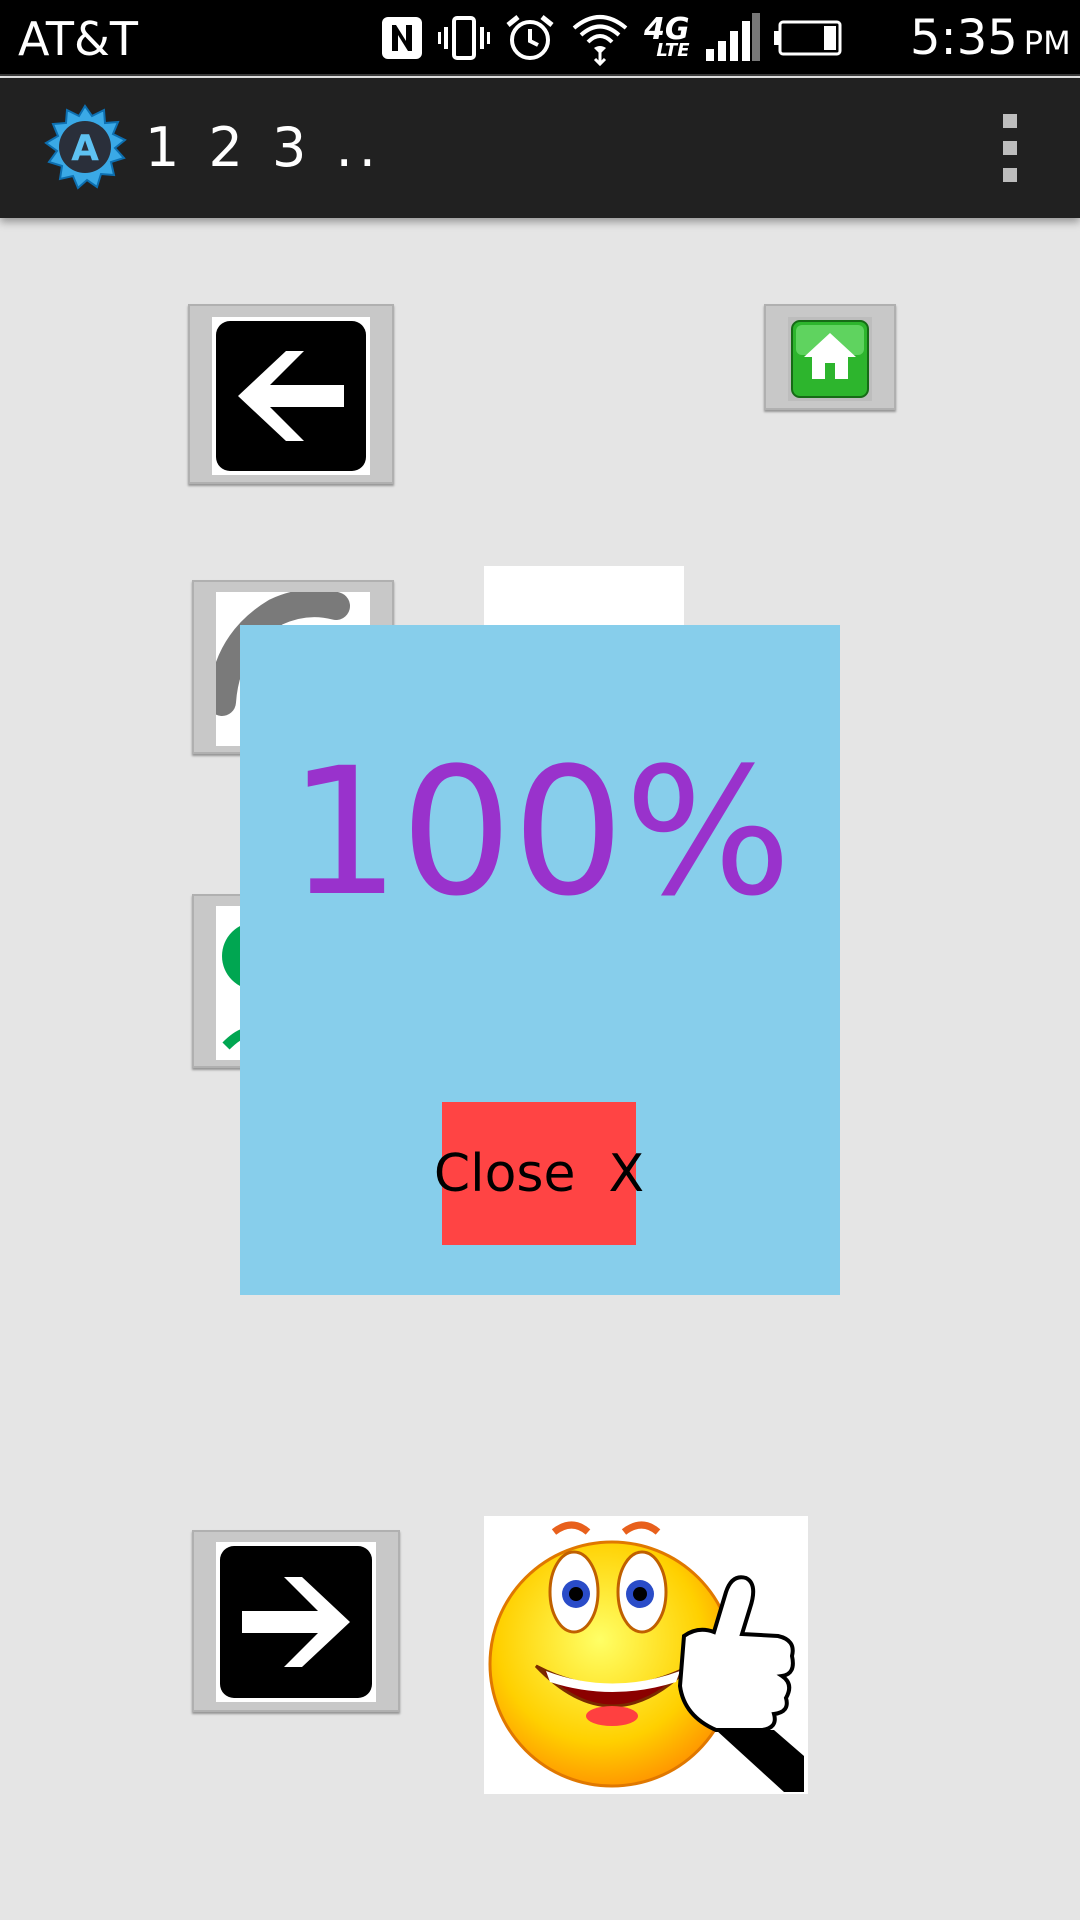 This screenshot has width=1080, height=1920. I want to click on nfc-icon, so click(402, 38).